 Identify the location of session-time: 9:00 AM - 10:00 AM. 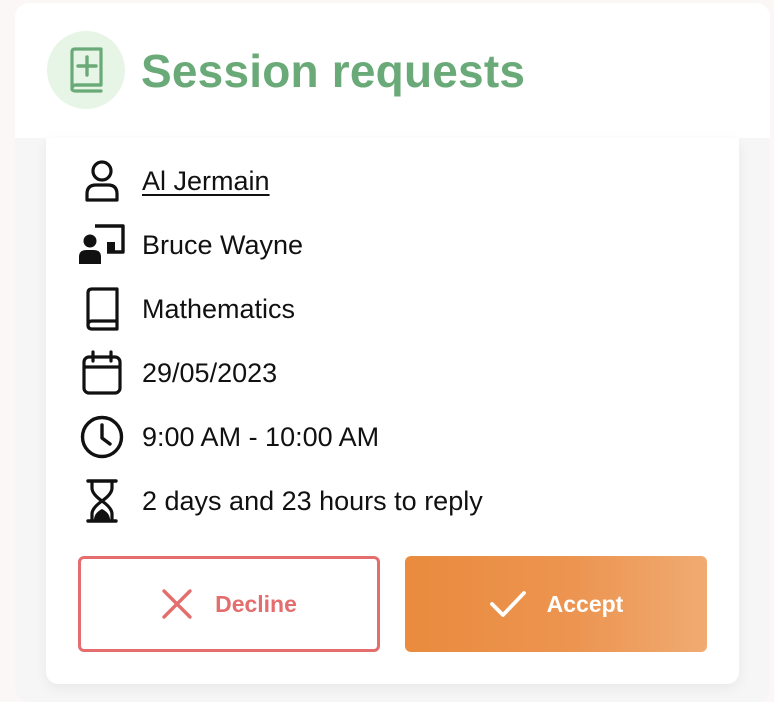
(261, 436).